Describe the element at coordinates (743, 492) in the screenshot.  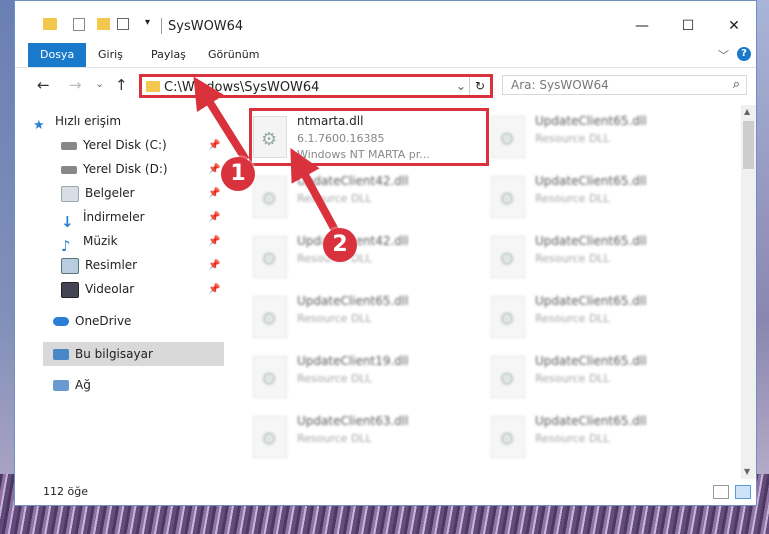
I see `large-icons-view-icon` at that location.